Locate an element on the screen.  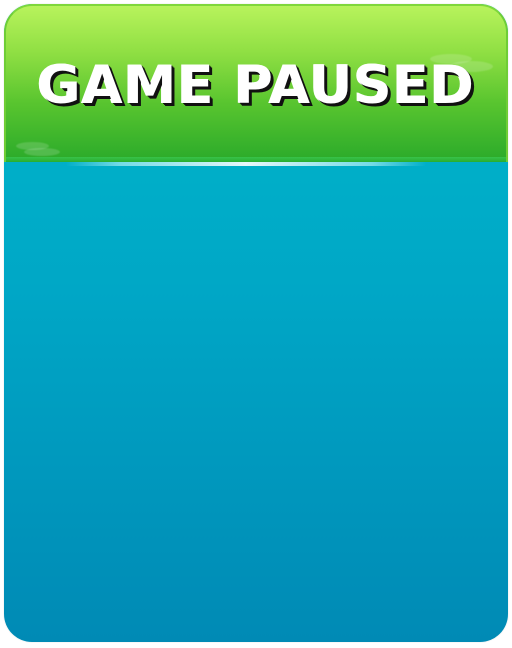
cloud-decoration is located at coordinates (42, 152).